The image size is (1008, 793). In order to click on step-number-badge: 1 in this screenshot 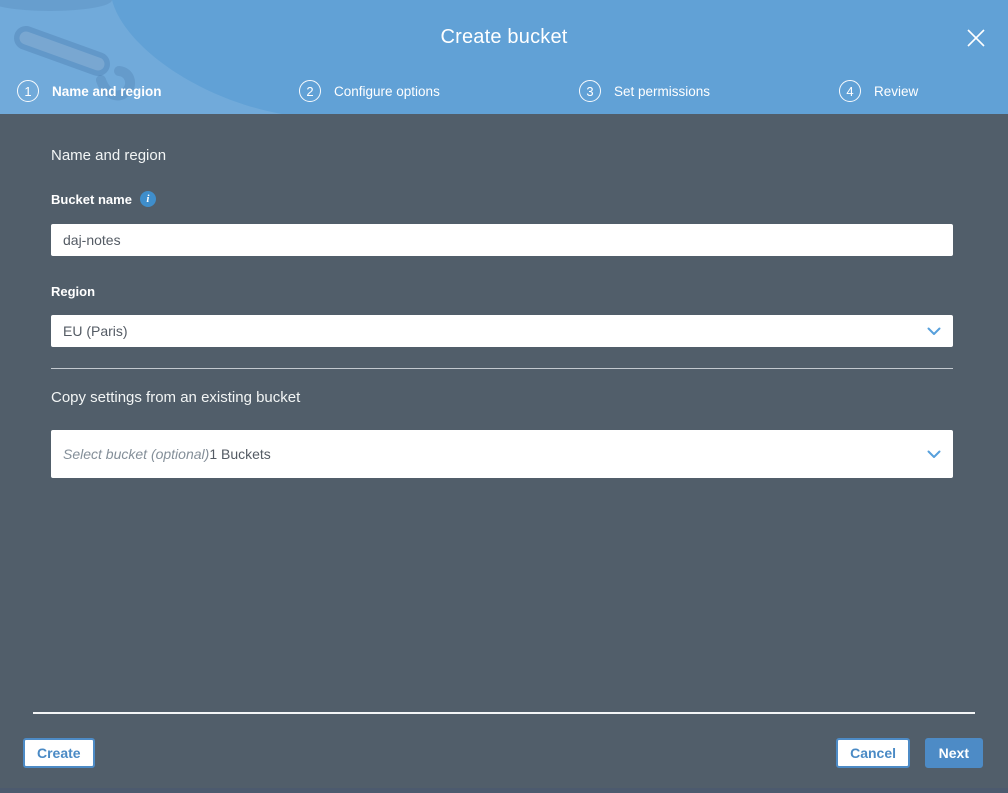, I will do `click(28, 91)`.